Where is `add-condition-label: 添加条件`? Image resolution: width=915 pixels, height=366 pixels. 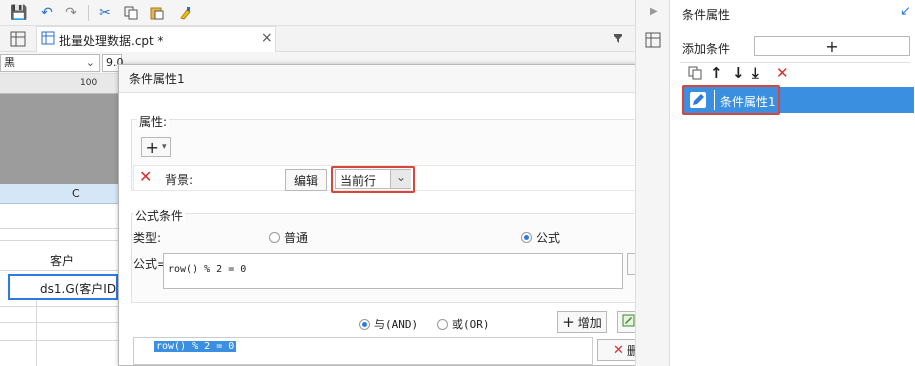 add-condition-label: 添加条件 is located at coordinates (706, 49).